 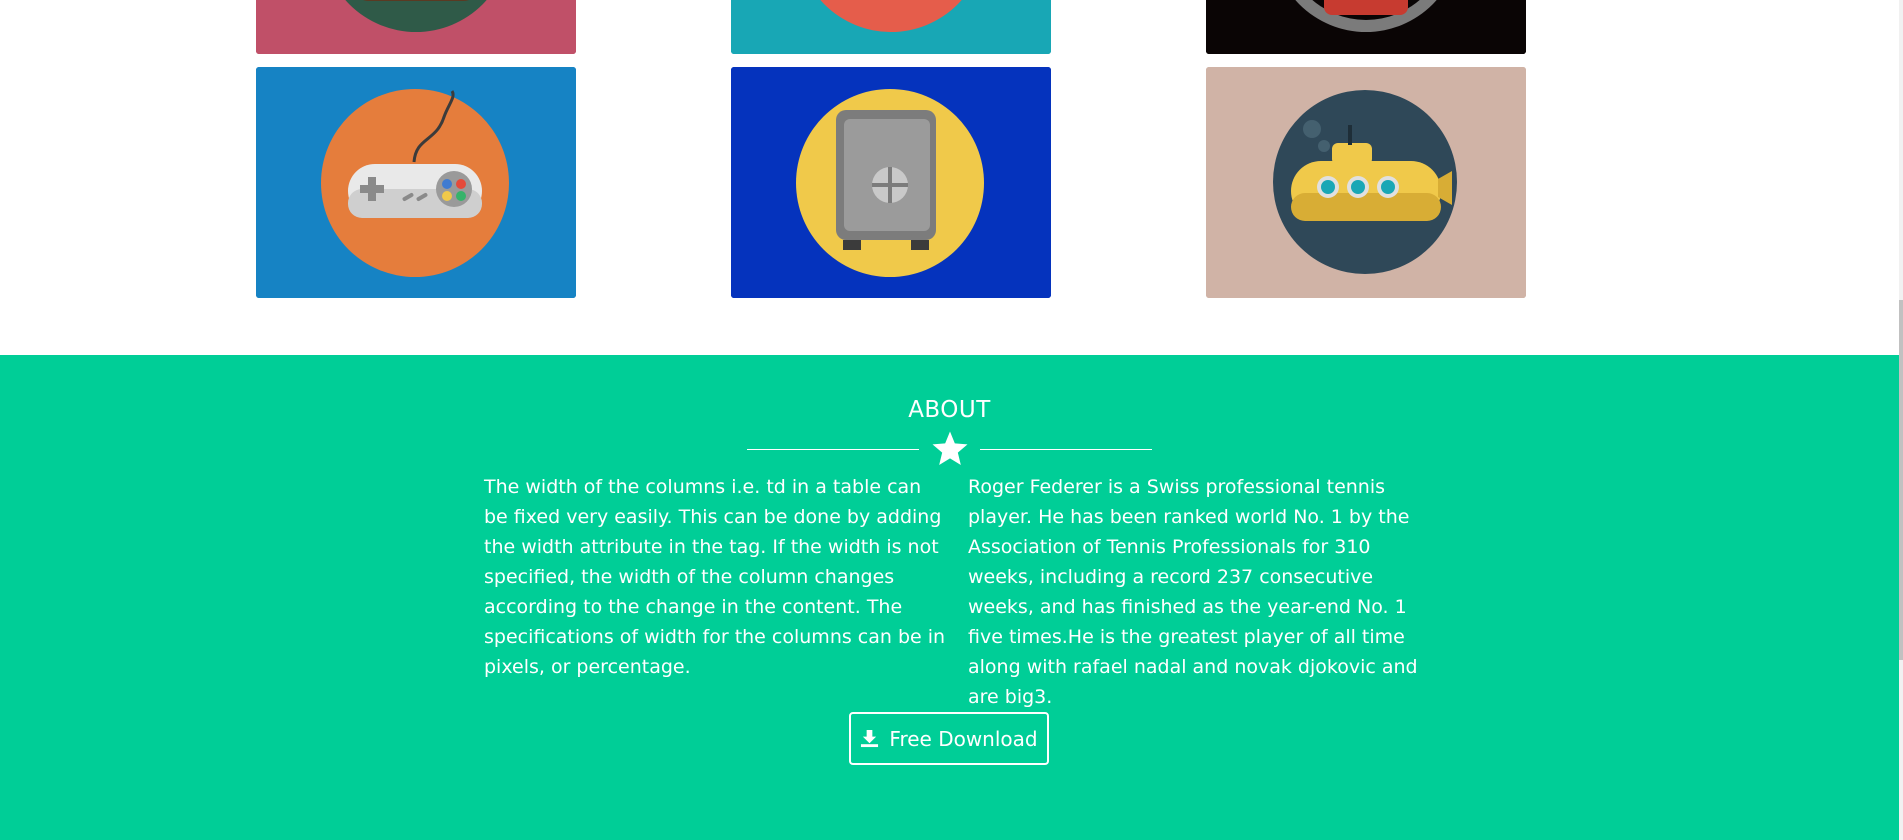 I want to click on free-download-button: Free Download, so click(x=949, y=738).